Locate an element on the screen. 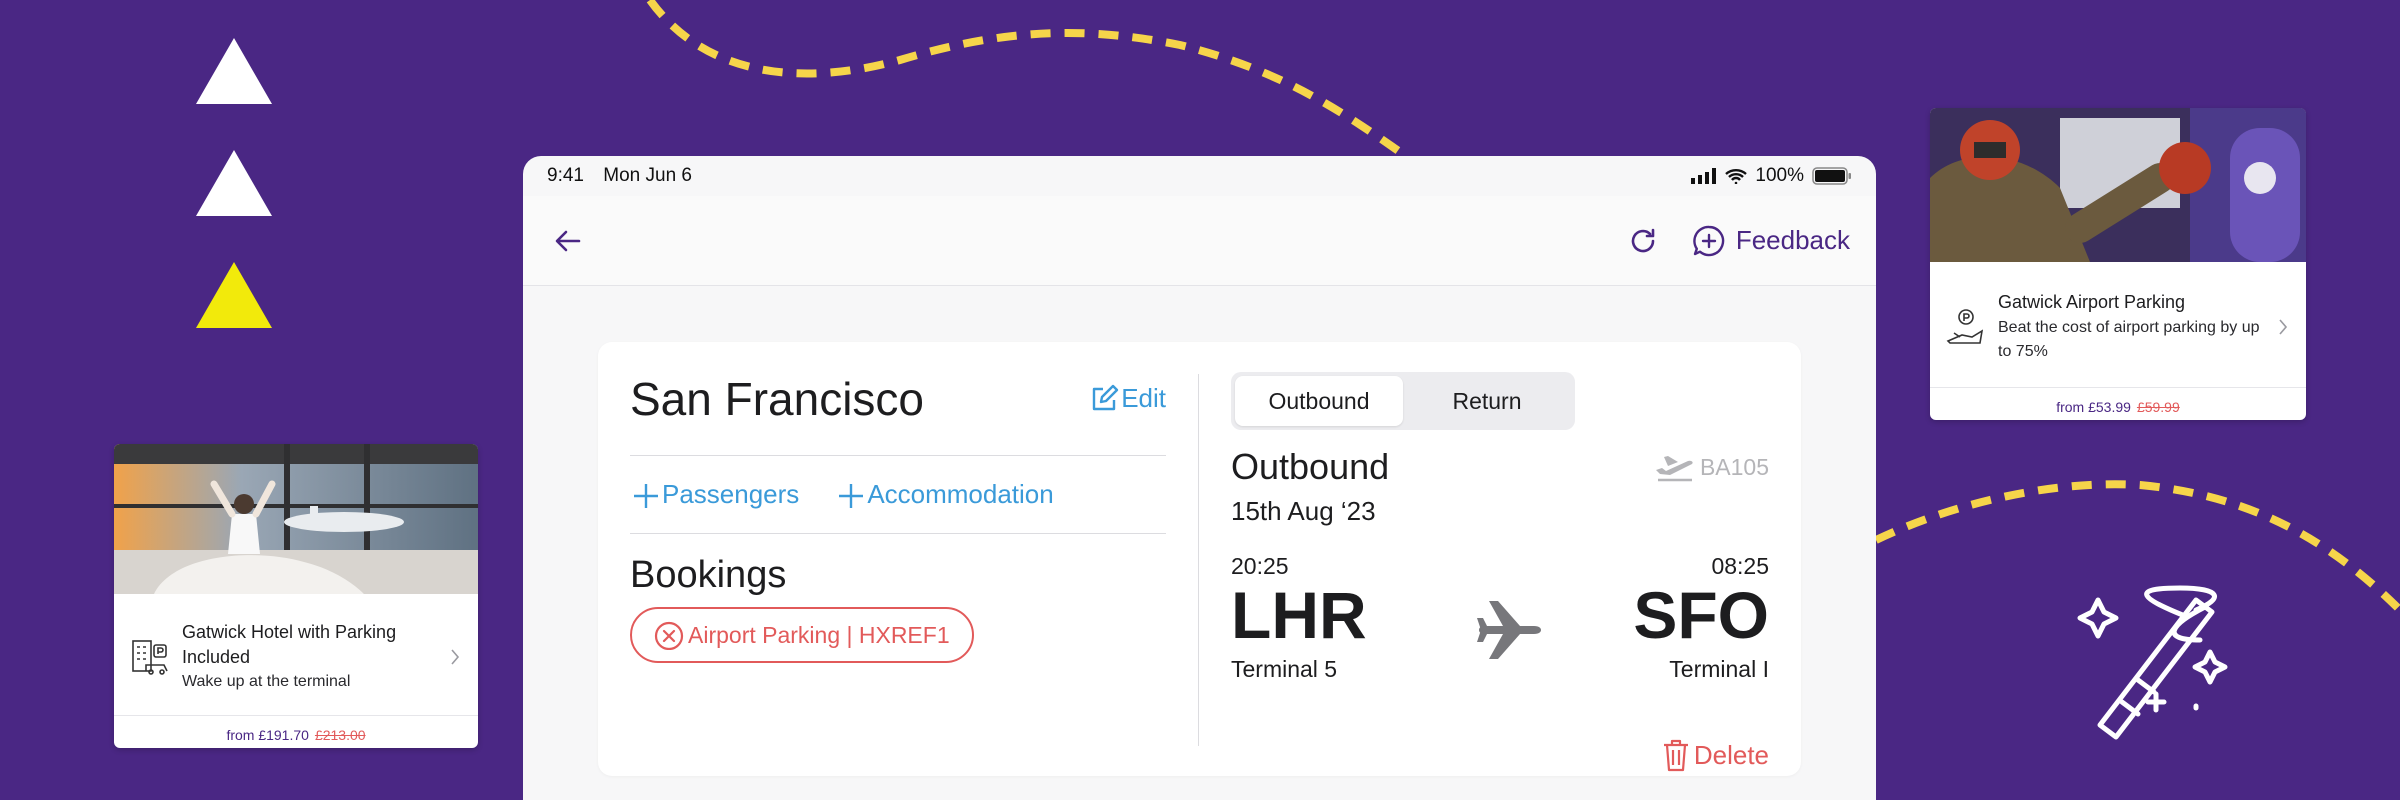  departure-terminal: Terminal 5 is located at coordinates (1284, 669).